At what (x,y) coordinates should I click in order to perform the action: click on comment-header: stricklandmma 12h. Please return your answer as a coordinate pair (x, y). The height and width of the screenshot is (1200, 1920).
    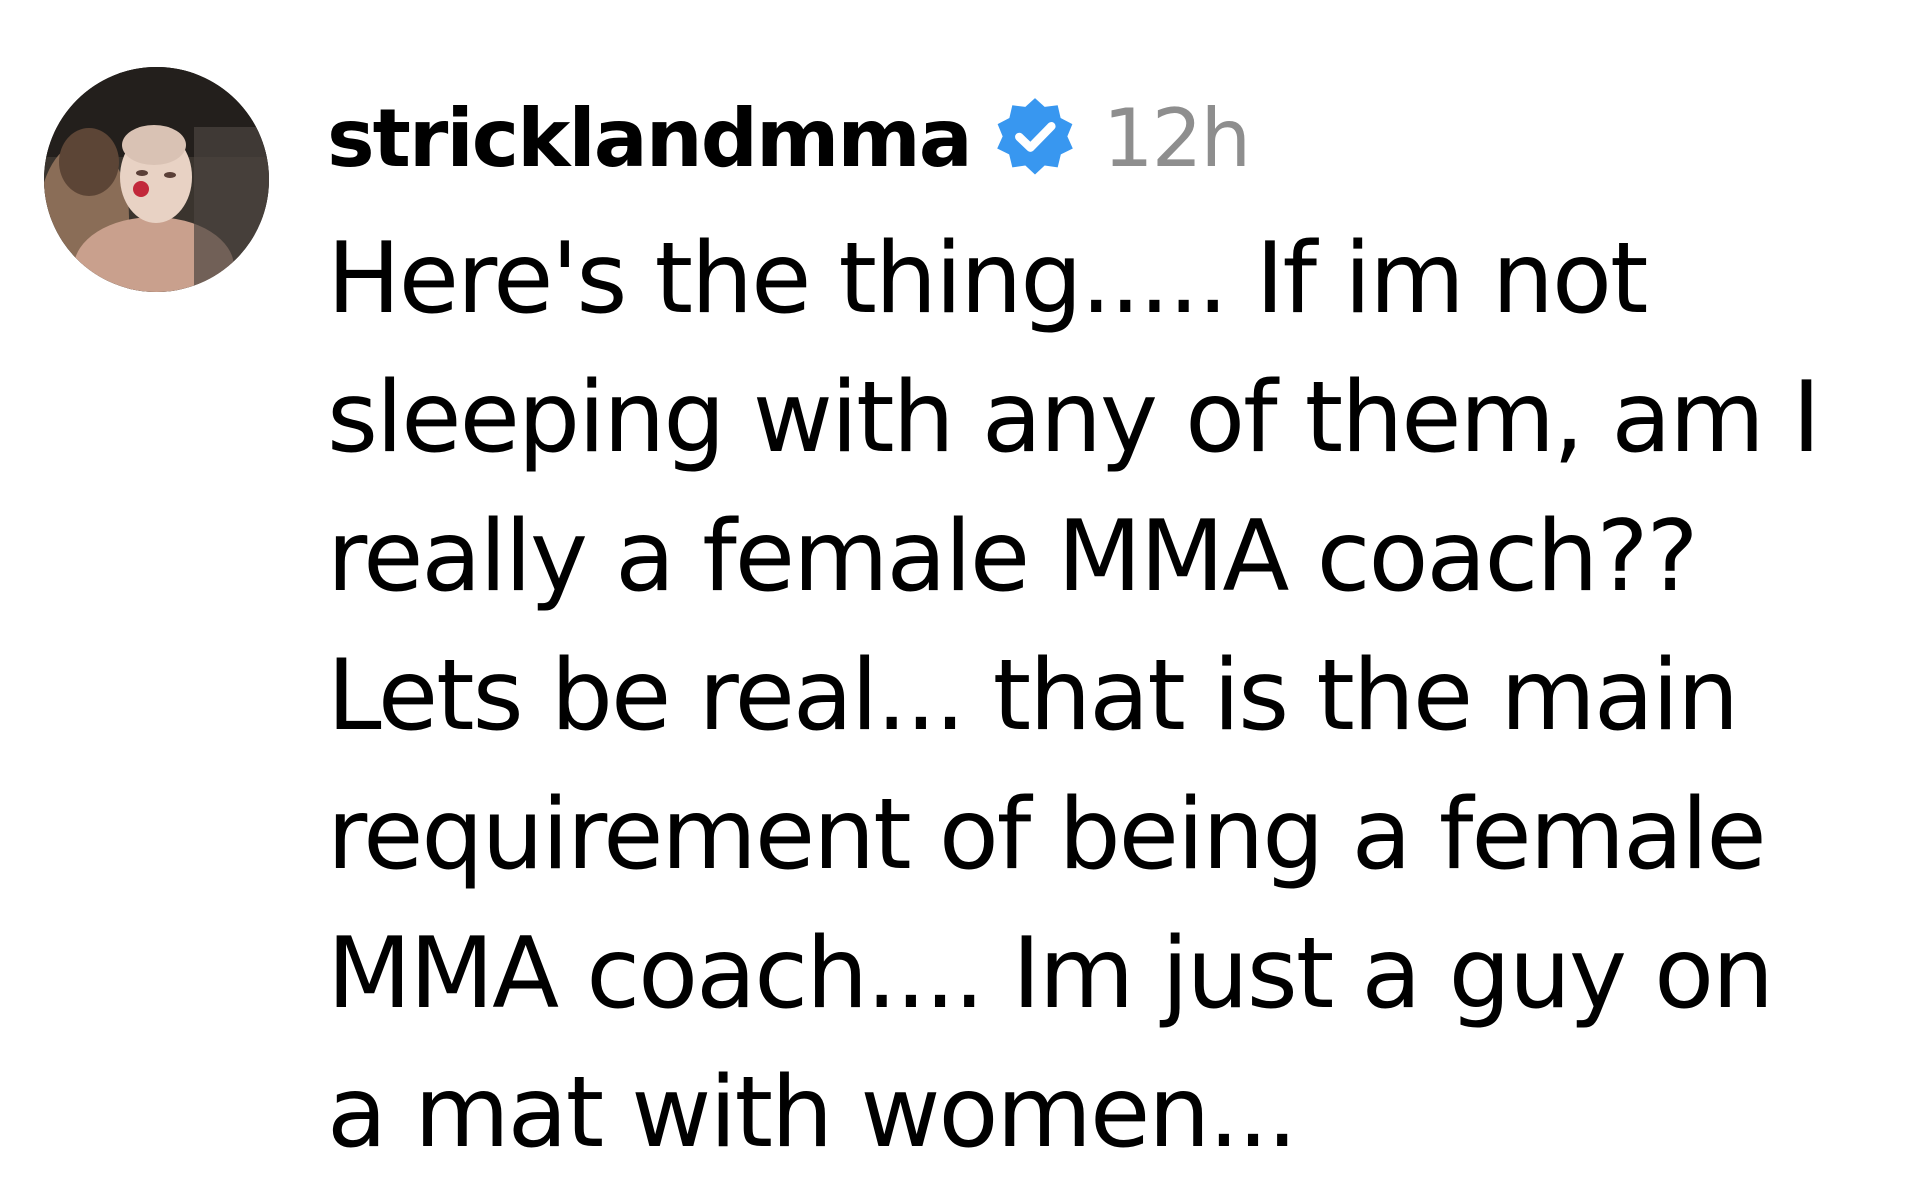
    Looking at the image, I should click on (1117, 138).